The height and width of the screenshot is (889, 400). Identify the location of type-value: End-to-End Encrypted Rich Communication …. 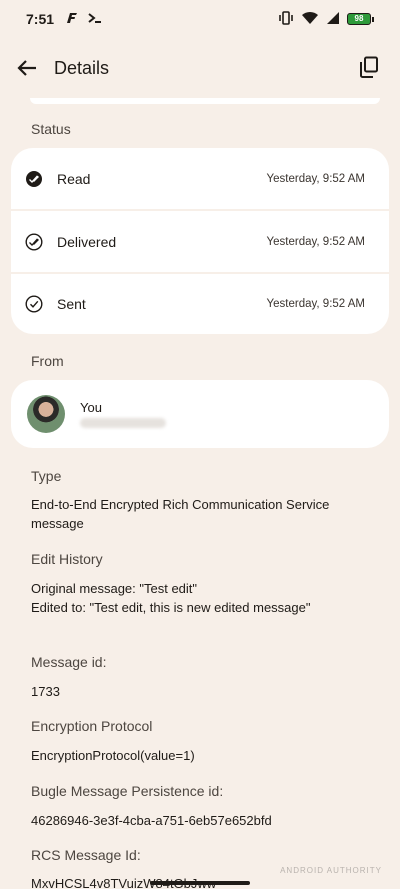
(180, 514).